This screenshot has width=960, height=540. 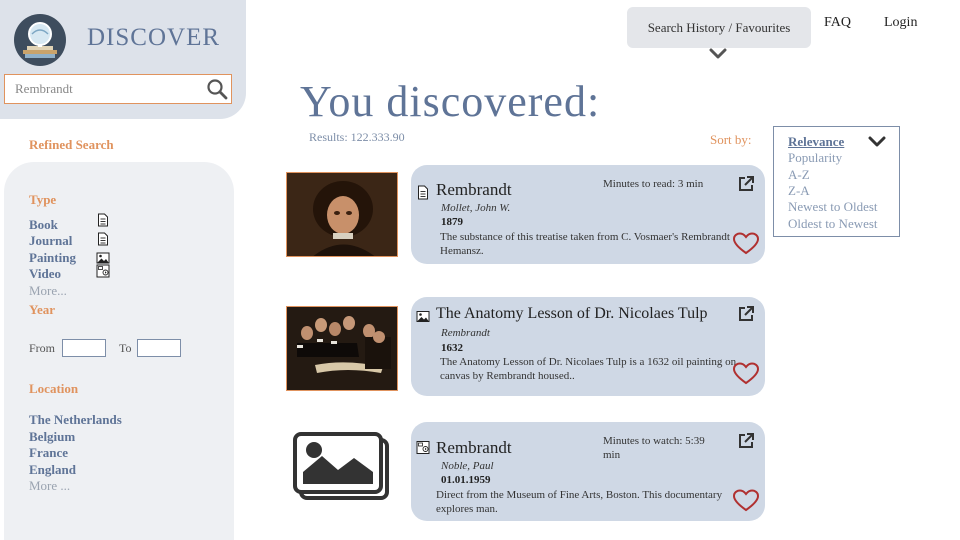 What do you see at coordinates (54, 388) in the screenshot?
I see `location-heading: Location` at bounding box center [54, 388].